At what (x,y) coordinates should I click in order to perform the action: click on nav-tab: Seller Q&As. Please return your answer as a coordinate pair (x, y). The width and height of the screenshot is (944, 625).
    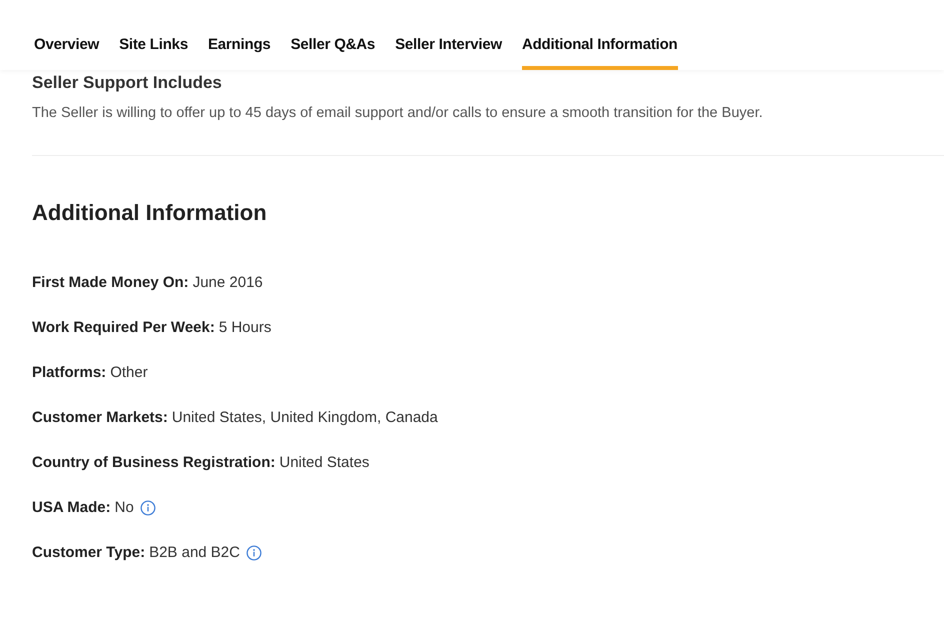
    Looking at the image, I should click on (333, 35).